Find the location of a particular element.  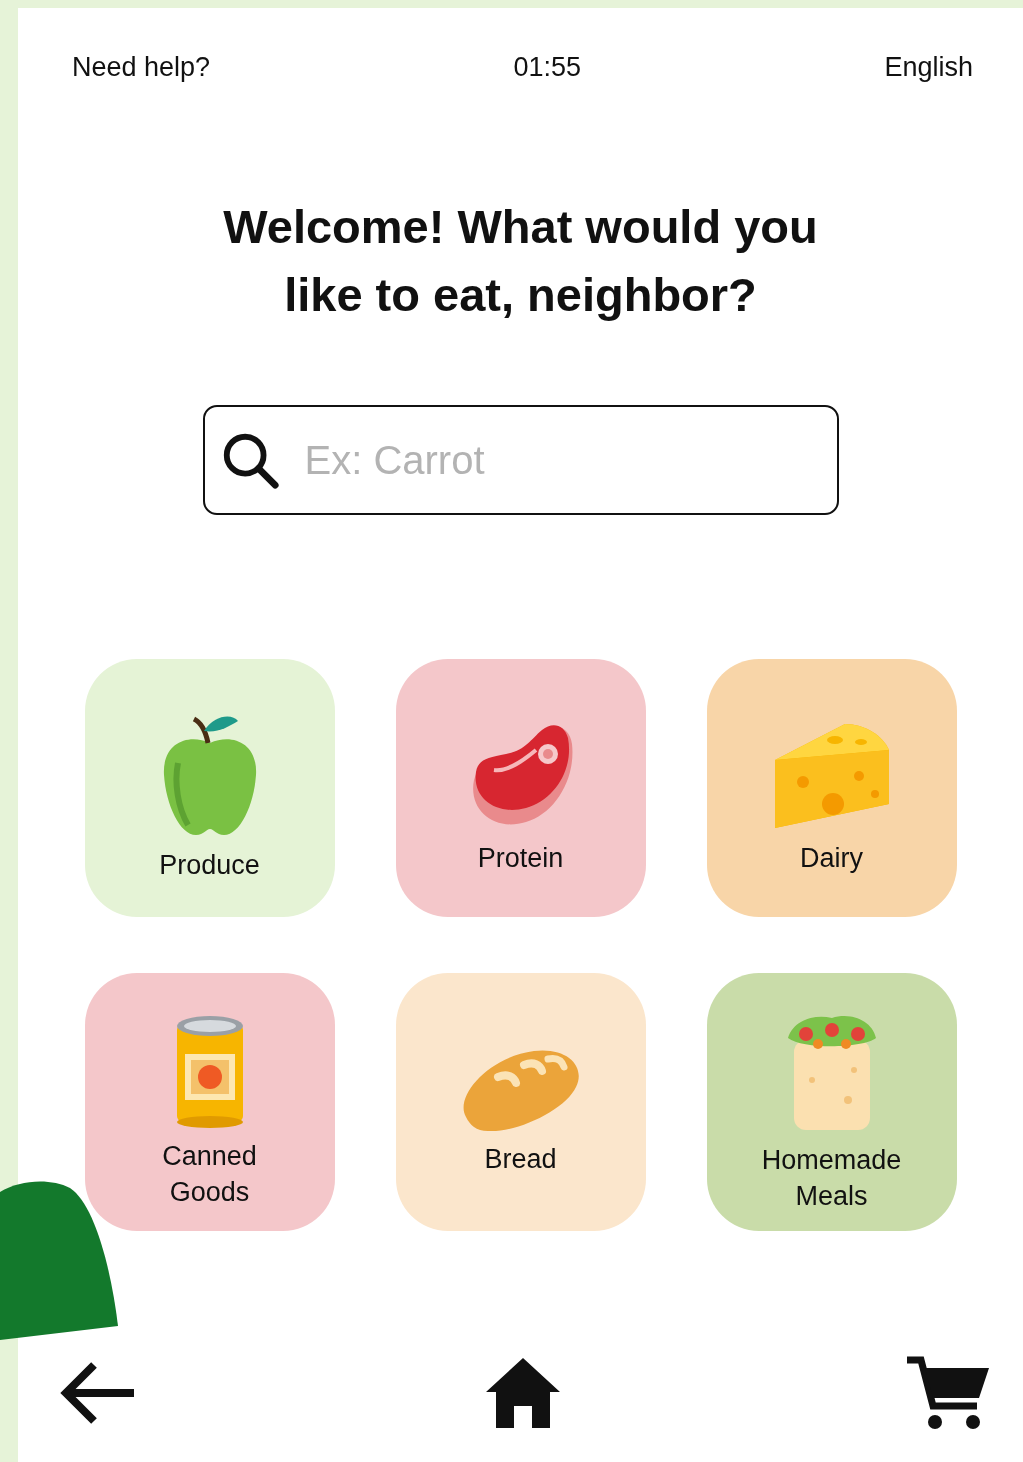

category-tile: Canned Goods is located at coordinates (209, 1102).